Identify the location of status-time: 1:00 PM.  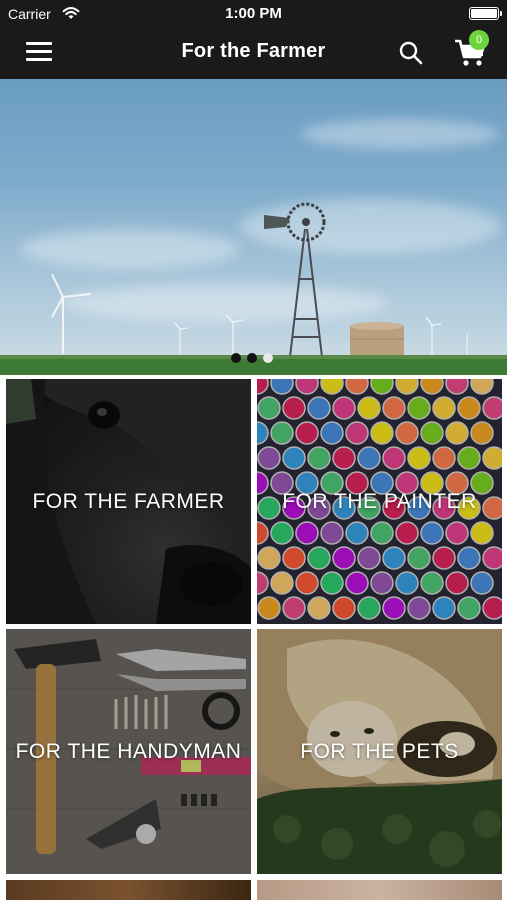
(253, 13).